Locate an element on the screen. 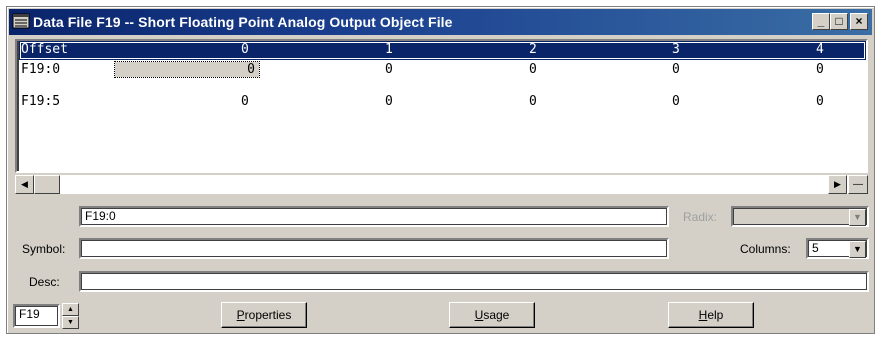  horizontal-scrollbar: ◀ ▶ — is located at coordinates (441, 184).